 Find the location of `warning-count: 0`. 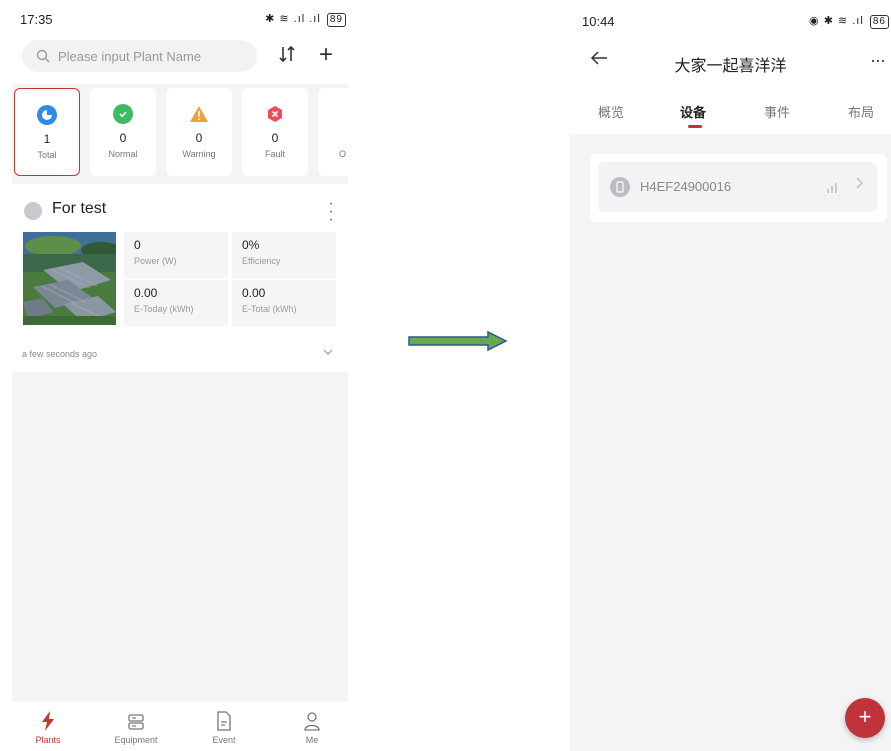

warning-count: 0 is located at coordinates (199, 138).